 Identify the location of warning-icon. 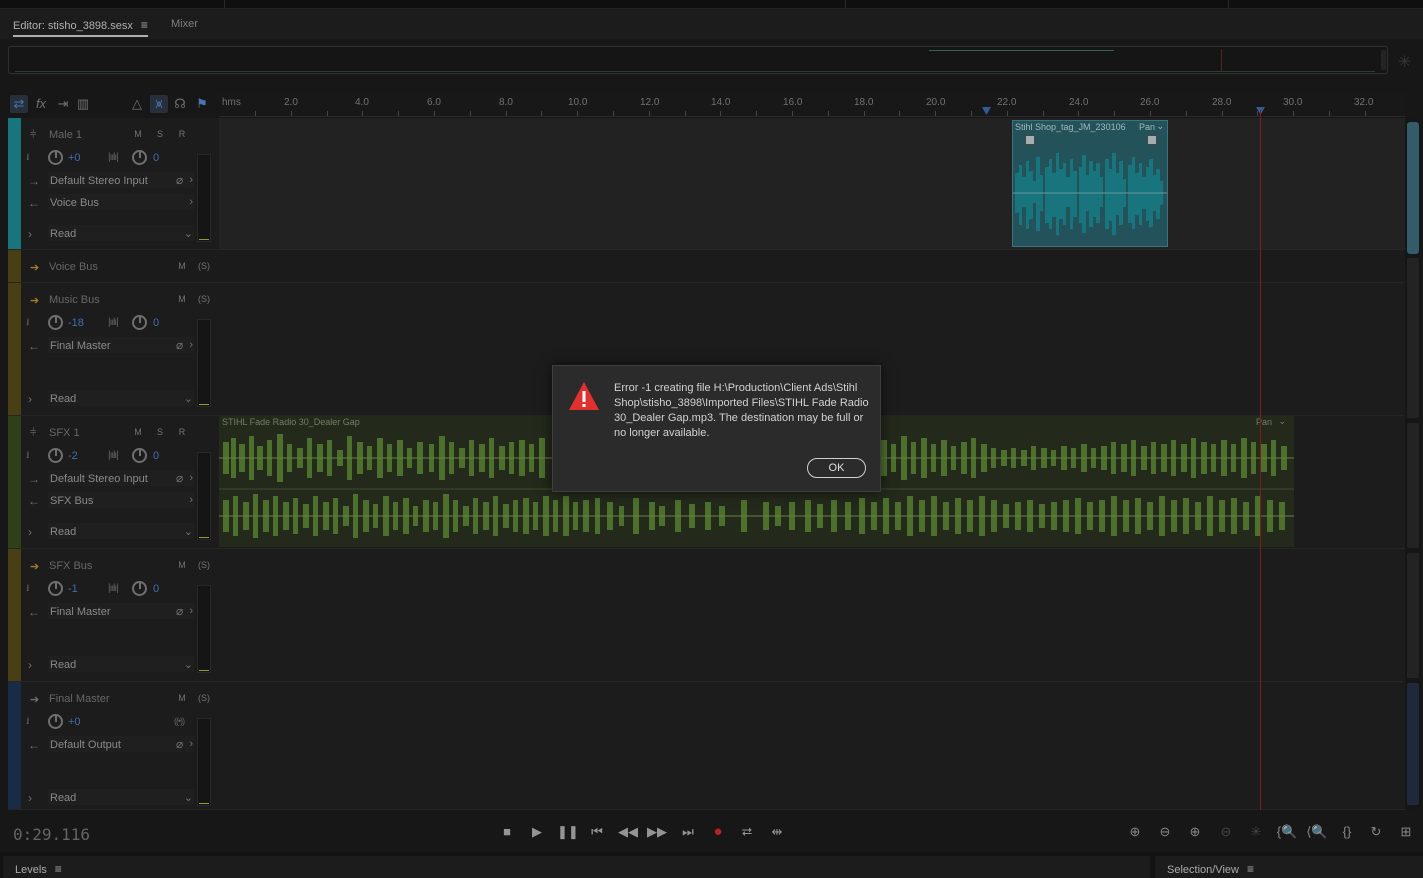
(584, 396).